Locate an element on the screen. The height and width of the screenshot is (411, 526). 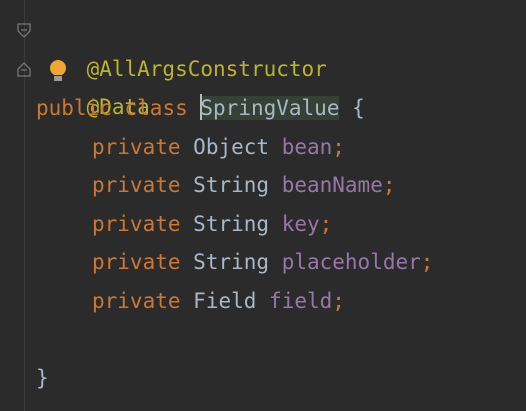
lightbulb-icon is located at coordinates (59, 72).